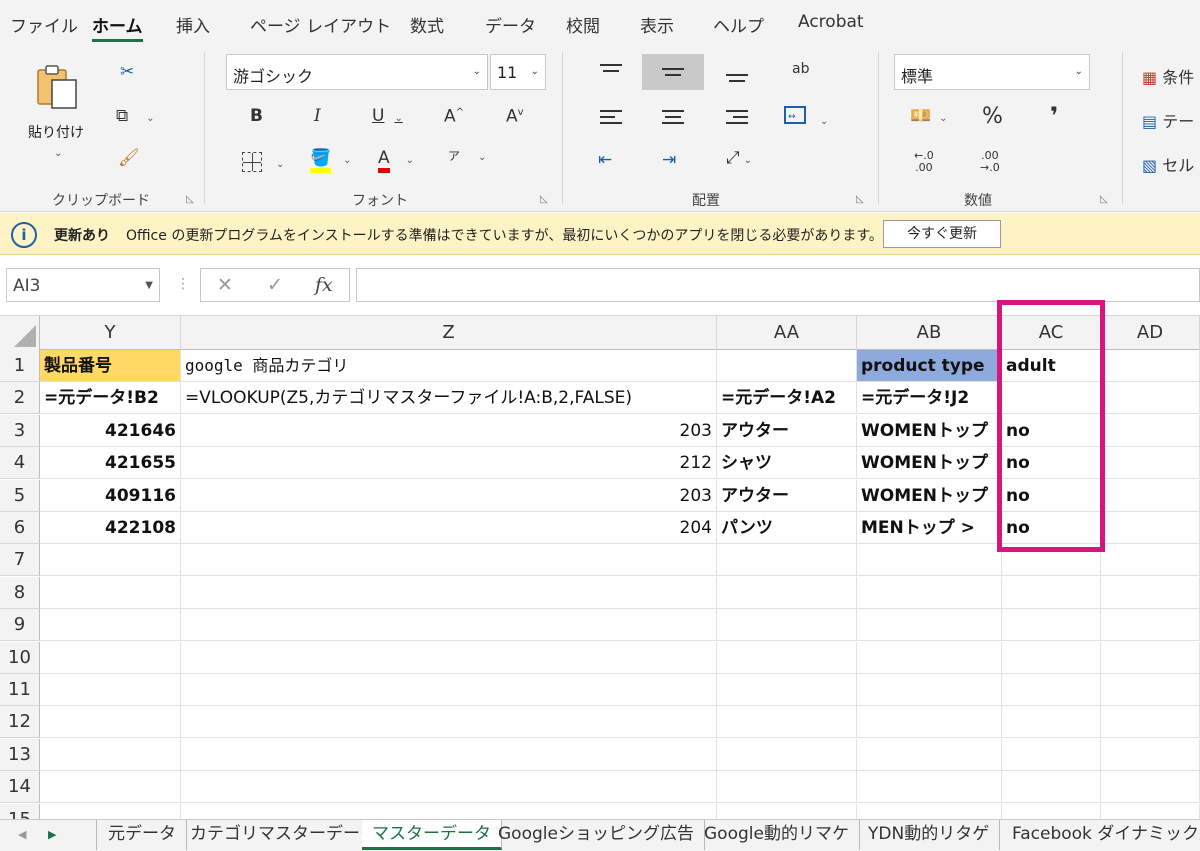  I want to click on prev-sheet-icon: ◀, so click(22, 834).